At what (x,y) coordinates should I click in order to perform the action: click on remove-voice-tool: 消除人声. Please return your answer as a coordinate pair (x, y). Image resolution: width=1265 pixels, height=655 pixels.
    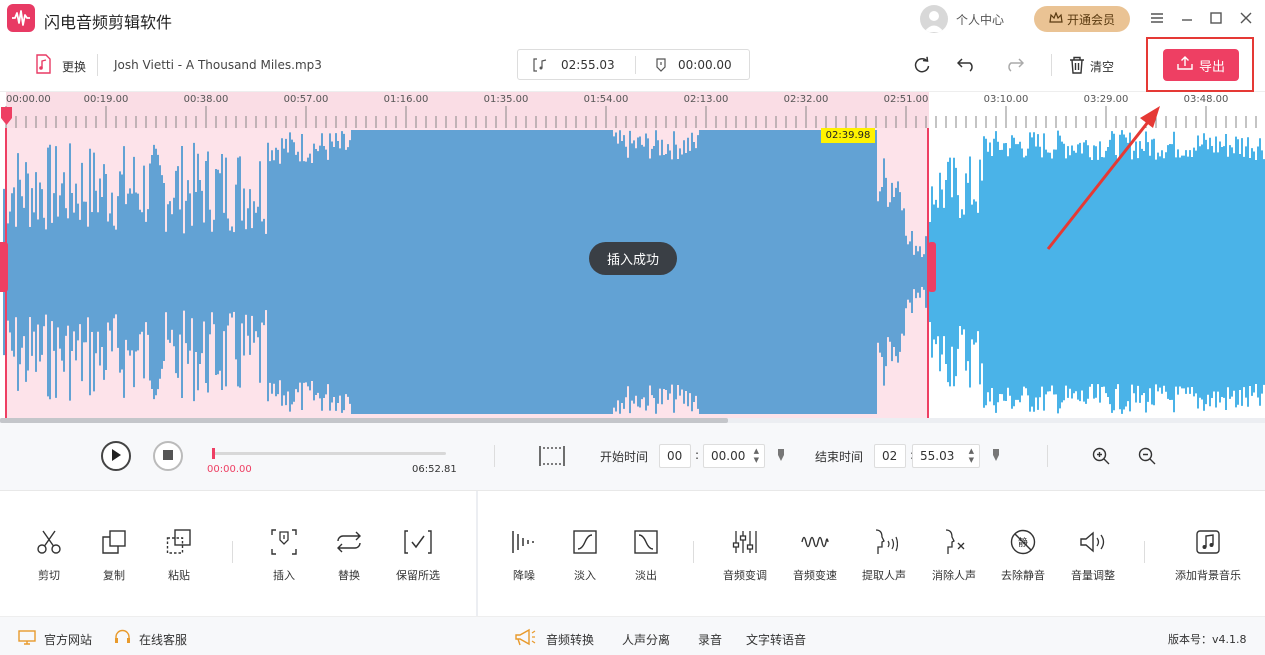
    Looking at the image, I should click on (954, 553).